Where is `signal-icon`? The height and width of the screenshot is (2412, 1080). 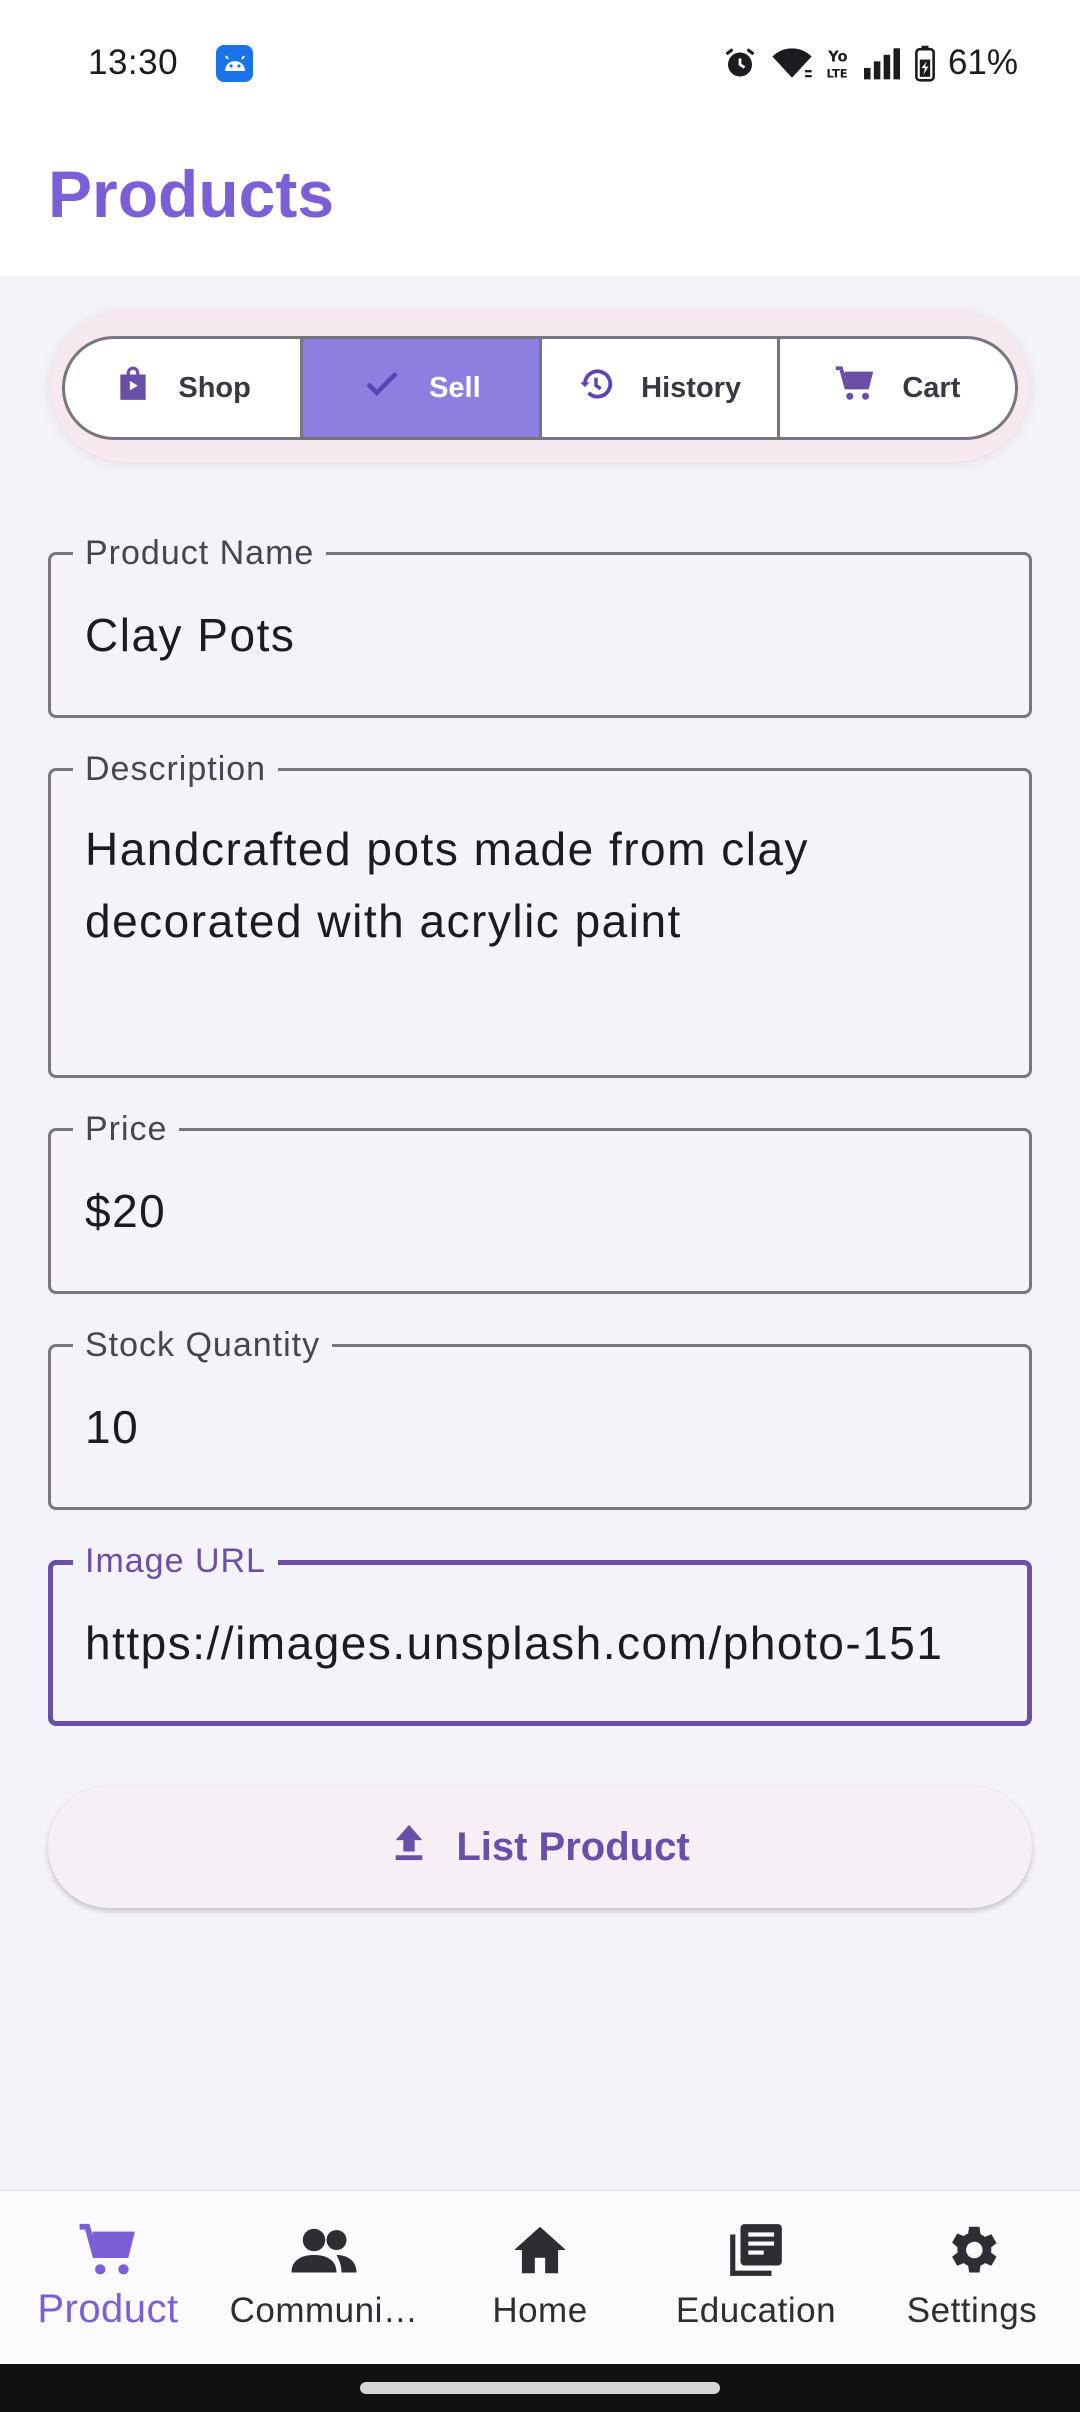
signal-icon is located at coordinates (882, 63).